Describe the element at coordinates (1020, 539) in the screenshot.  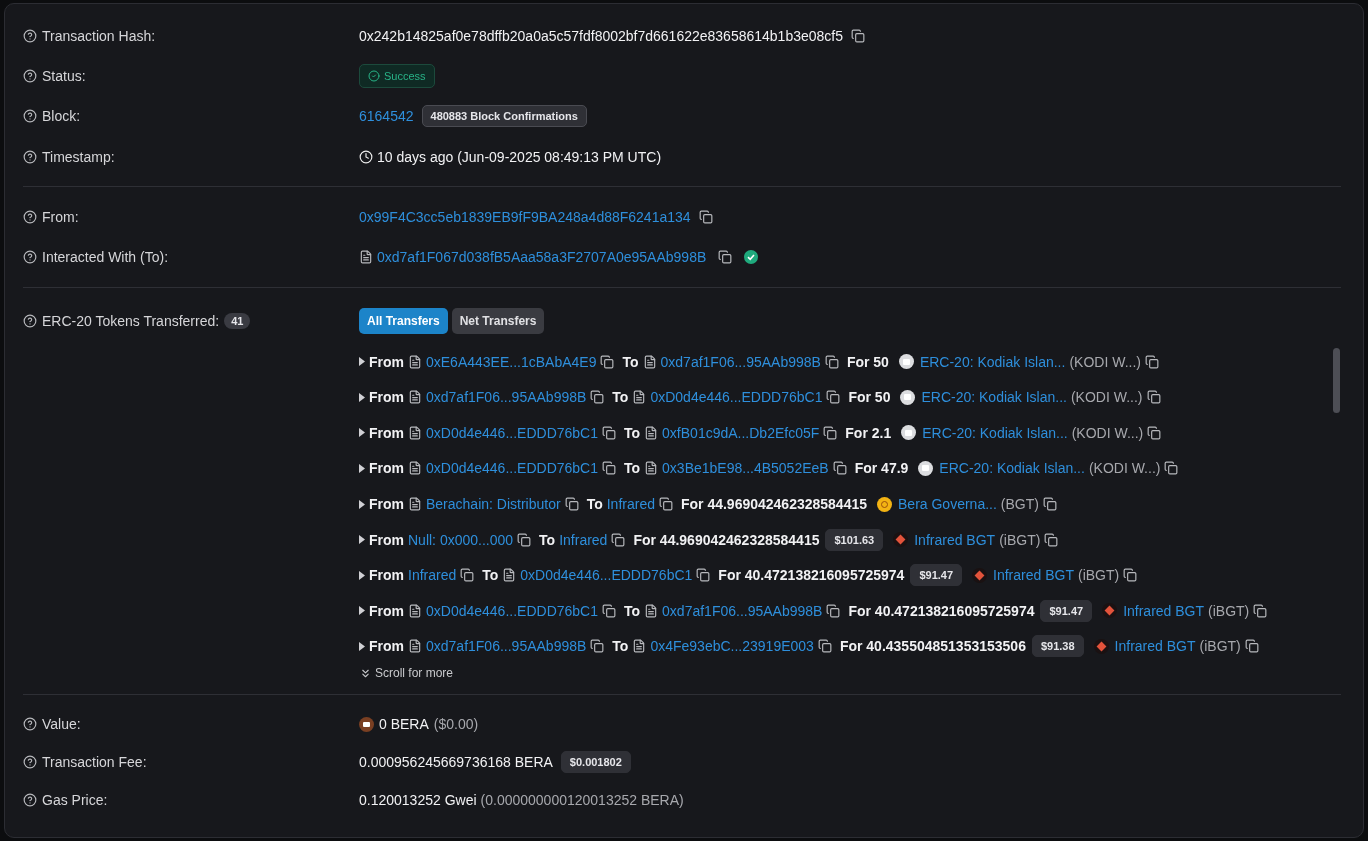
I see `token-symbol: (iBGT)` at that location.